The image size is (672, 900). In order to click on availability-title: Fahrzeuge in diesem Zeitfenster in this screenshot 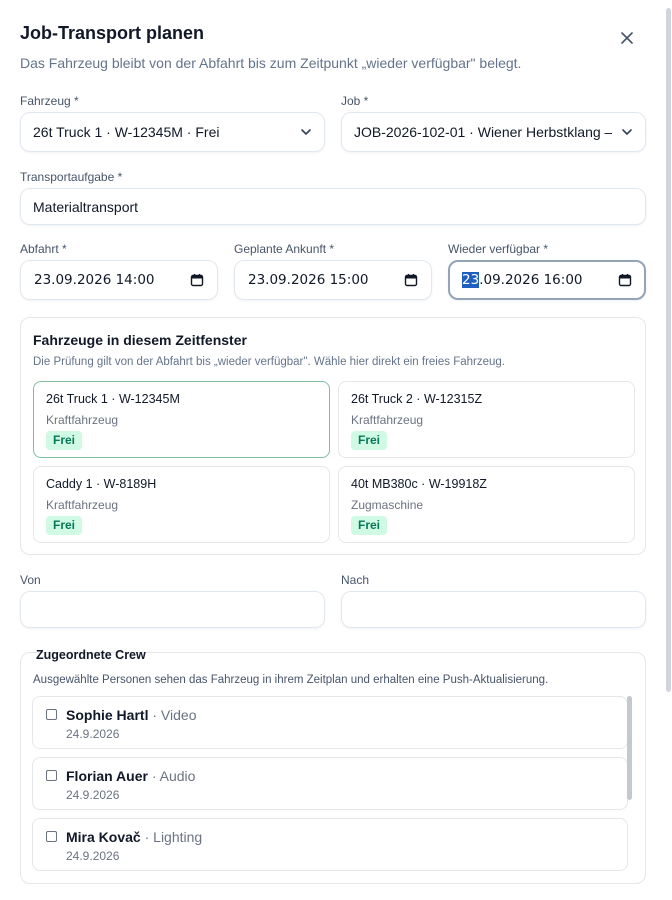, I will do `click(140, 340)`.